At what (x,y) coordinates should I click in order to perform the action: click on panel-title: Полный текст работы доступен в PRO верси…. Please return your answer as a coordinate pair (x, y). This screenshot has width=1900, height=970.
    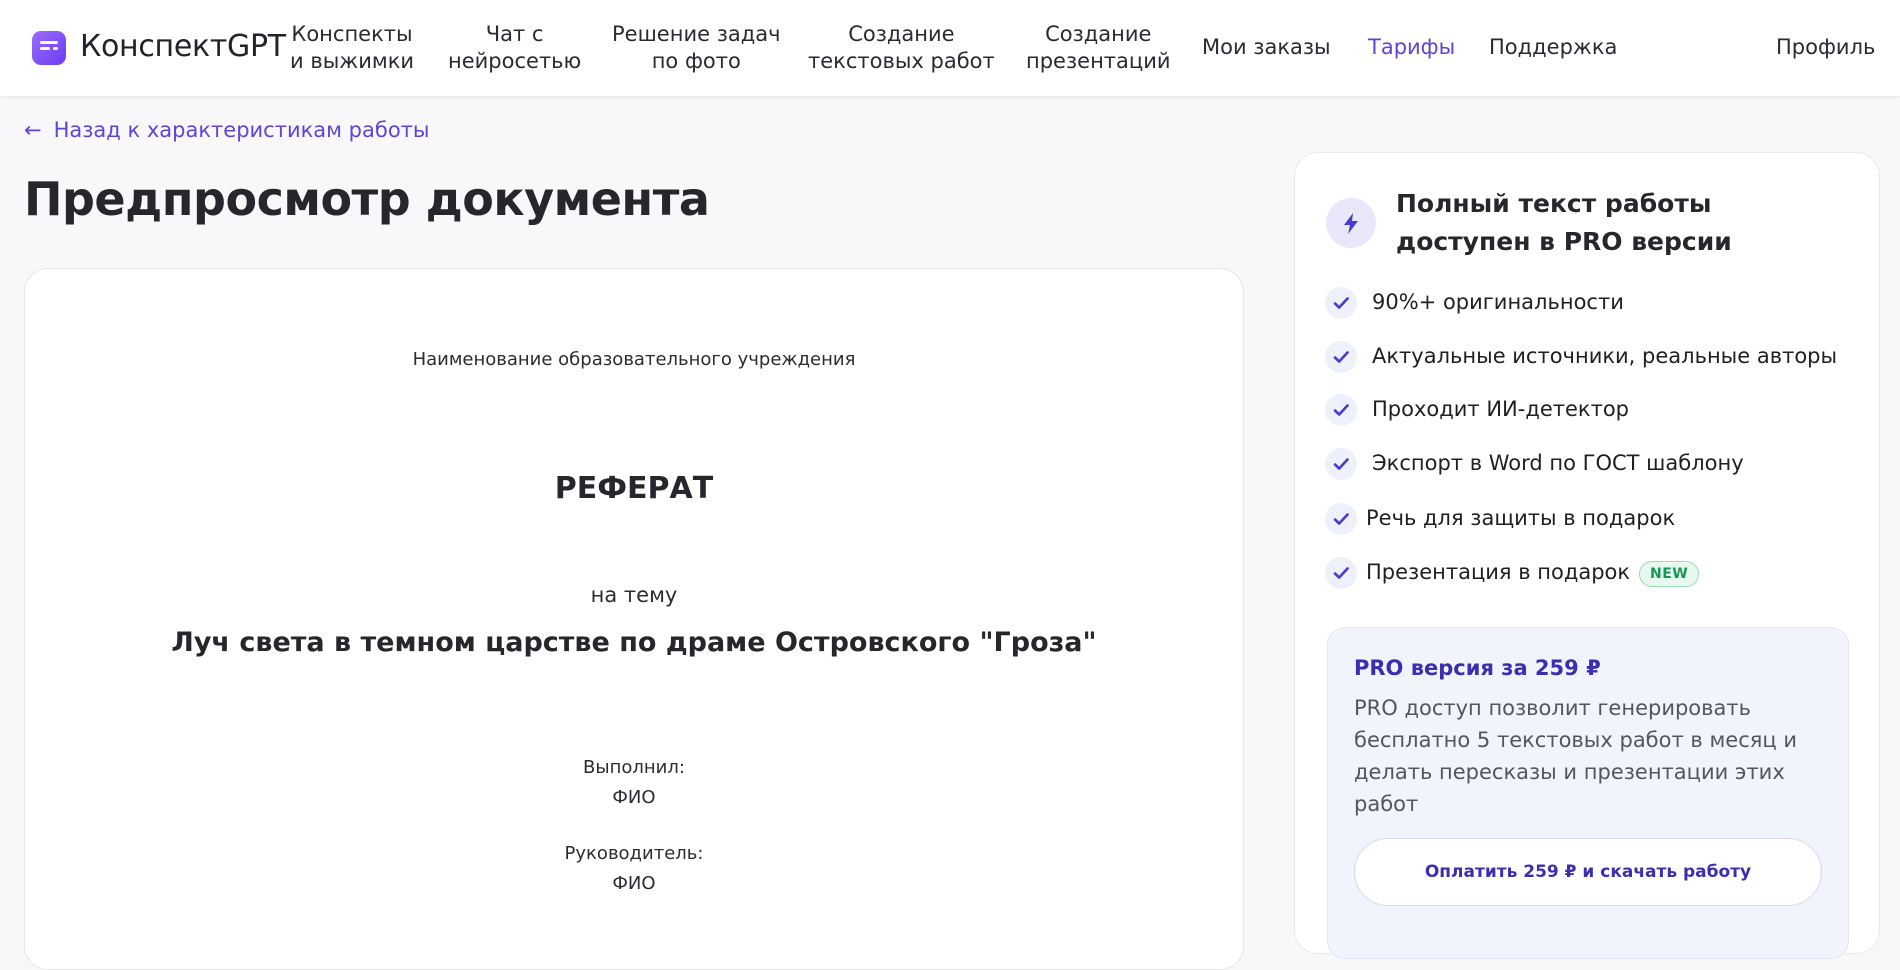
    Looking at the image, I should click on (1564, 222).